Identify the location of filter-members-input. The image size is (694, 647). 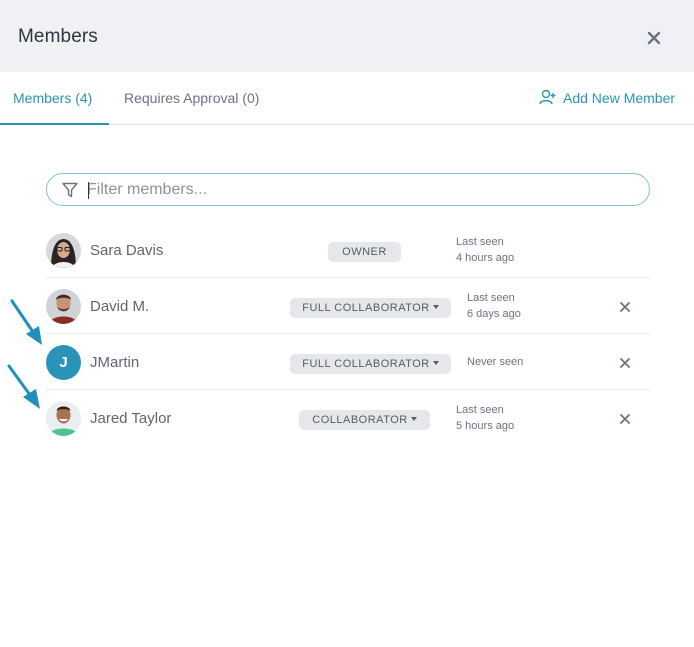
(357, 190).